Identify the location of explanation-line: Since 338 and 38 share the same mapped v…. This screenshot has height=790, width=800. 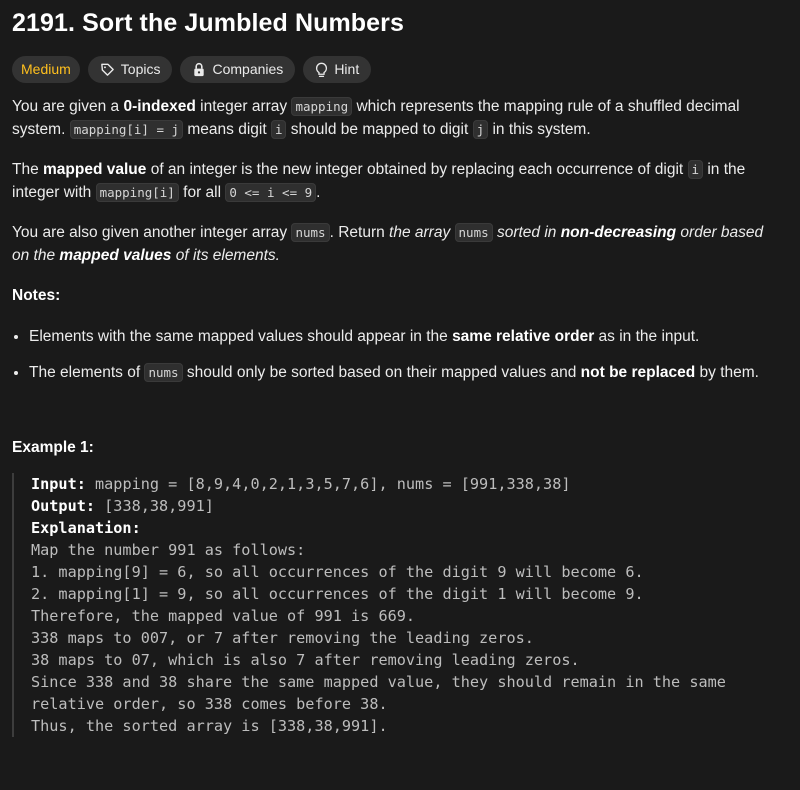
(378, 682).